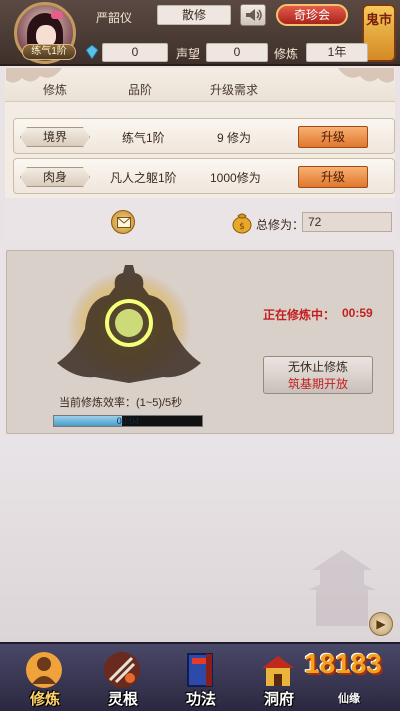 This screenshot has height=711, width=400. What do you see at coordinates (194, 15) in the screenshot?
I see `identity-label: 散修` at bounding box center [194, 15].